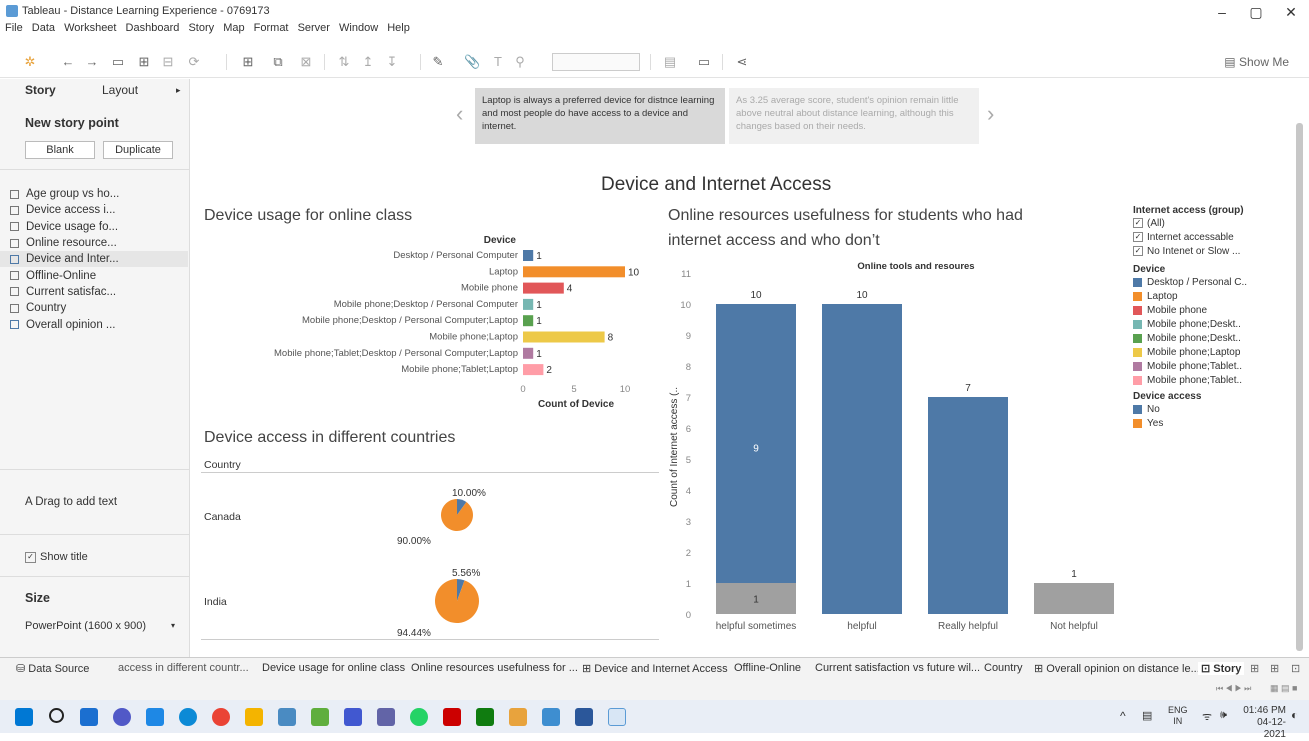 This screenshot has height=741, width=1309. Describe the element at coordinates (71, 502) in the screenshot. I see `drag-to-add-text: A Drag to add text` at that location.